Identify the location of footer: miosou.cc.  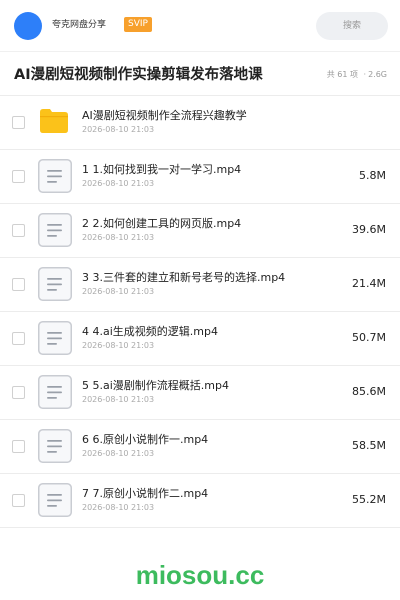
(200, 574).